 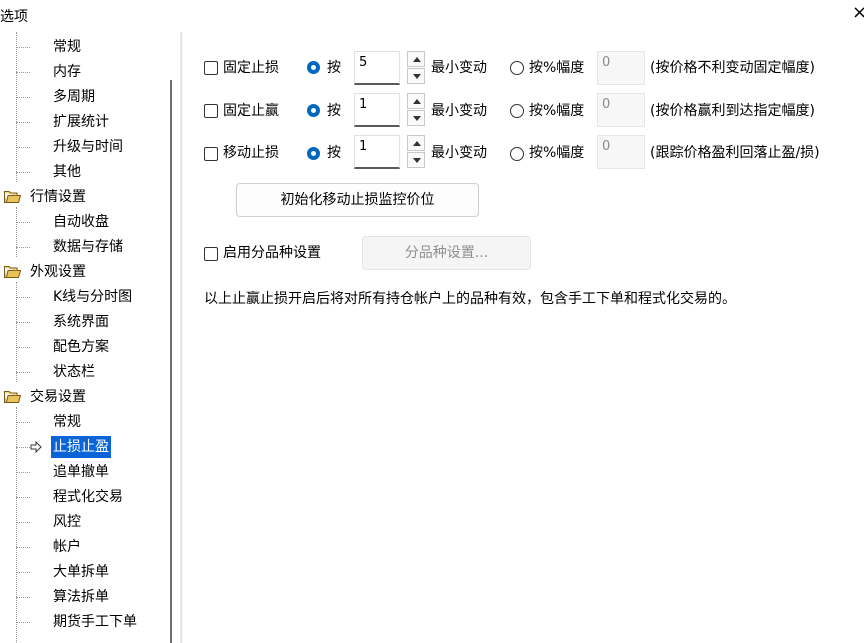 What do you see at coordinates (621, 110) in the screenshot?
I see `fixed-take-profit-percent-input: 0` at bounding box center [621, 110].